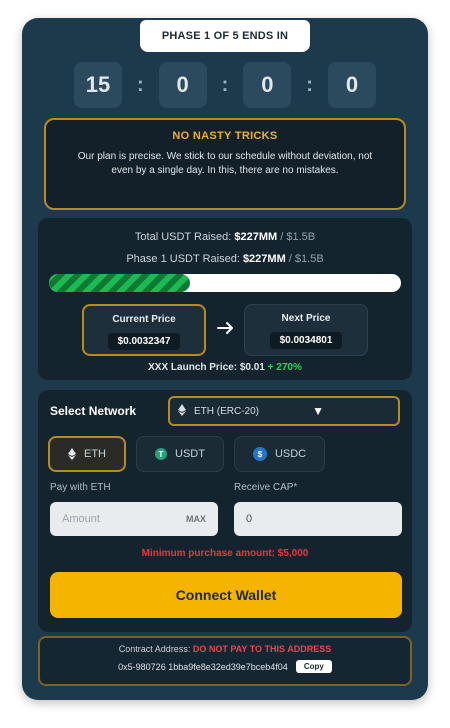  What do you see at coordinates (290, 454) in the screenshot?
I see `token-usdc-label: USDC` at bounding box center [290, 454].